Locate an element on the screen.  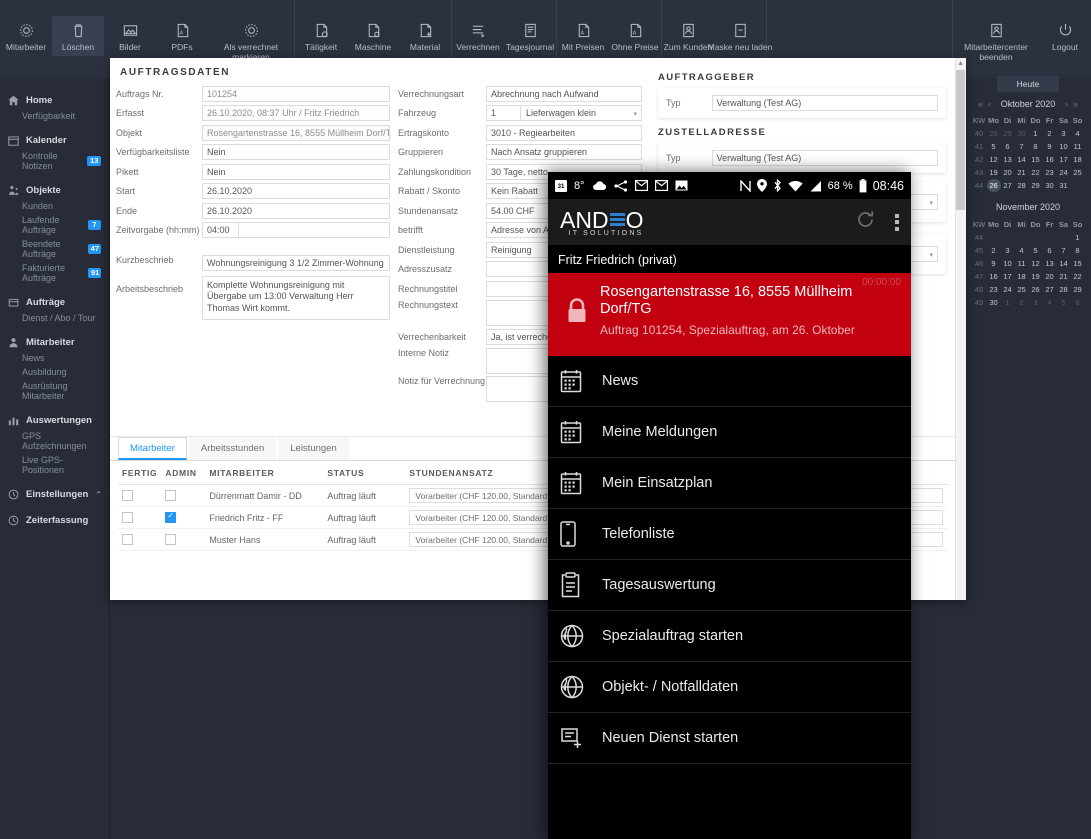
field-verfügbarkeitsliste-select: Nein is located at coordinates (296, 152).